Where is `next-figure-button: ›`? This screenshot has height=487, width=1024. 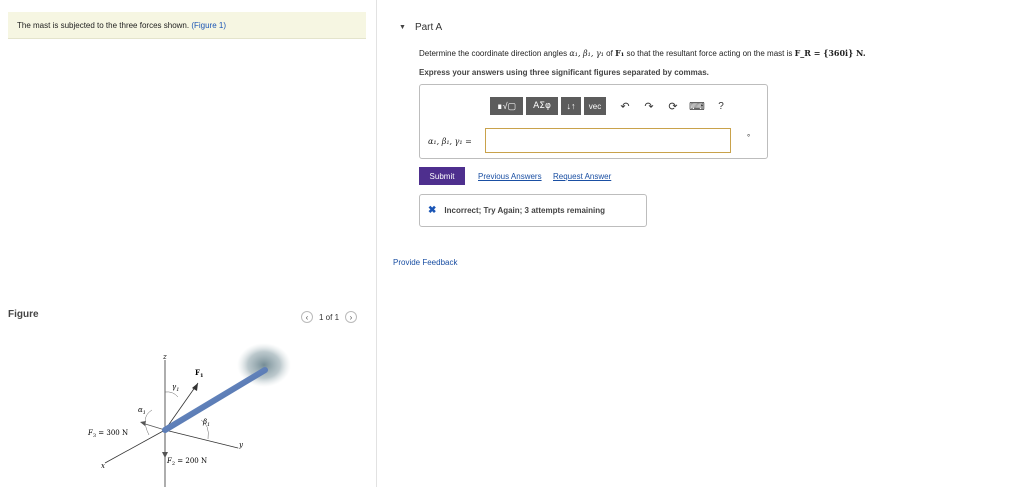
next-figure-button: › is located at coordinates (351, 317).